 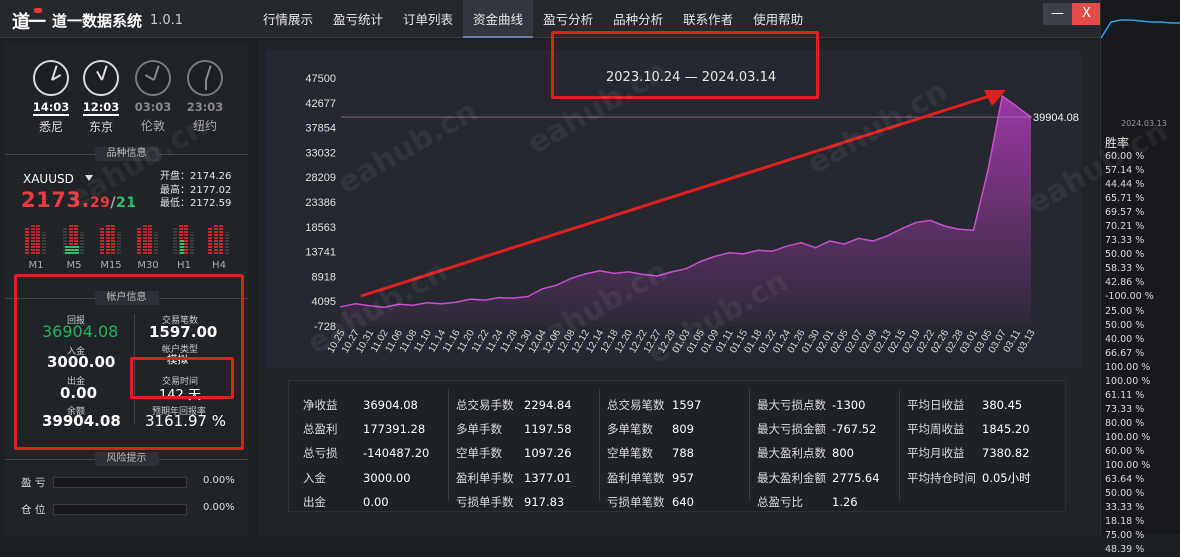 What do you see at coordinates (148, 246) in the screenshot?
I see `timeframe-M30: M30` at bounding box center [148, 246].